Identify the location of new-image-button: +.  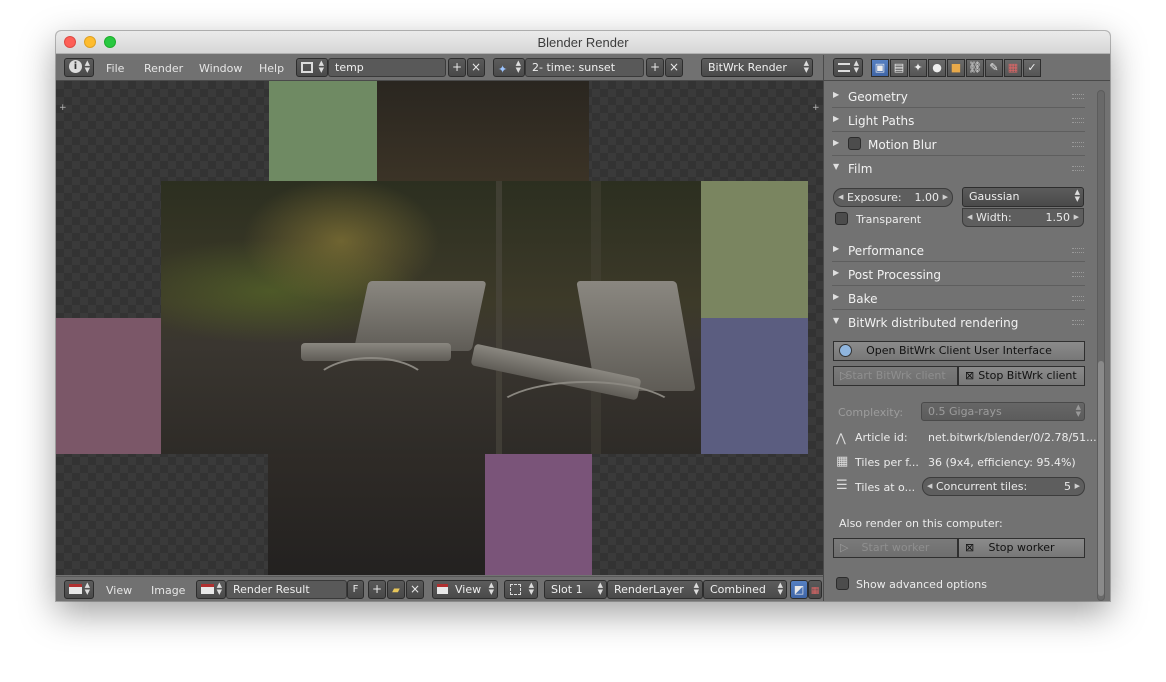
(377, 589).